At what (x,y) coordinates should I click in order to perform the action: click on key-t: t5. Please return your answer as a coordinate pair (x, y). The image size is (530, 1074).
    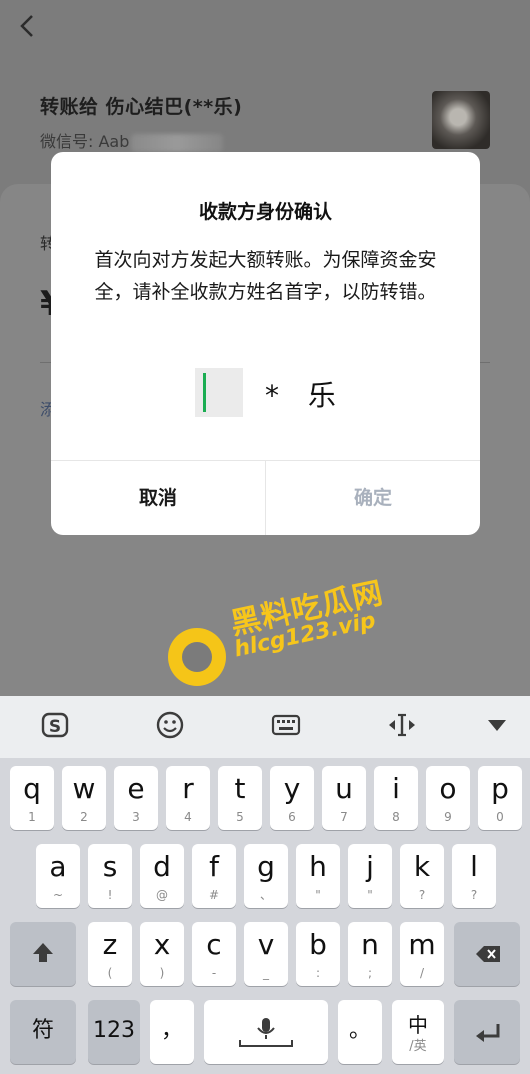
    Looking at the image, I should click on (240, 798).